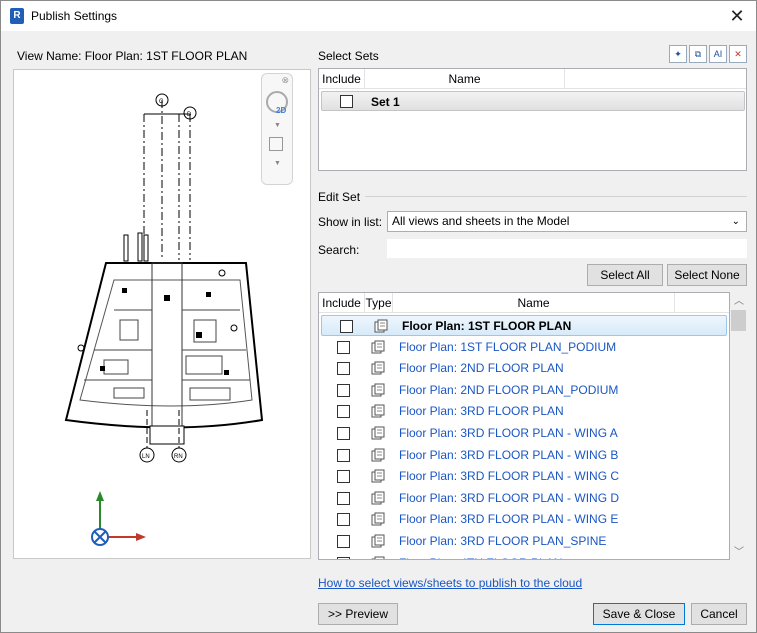  Describe the element at coordinates (738, 426) in the screenshot. I see `views-scrollbar: ︿ ﹀` at that location.